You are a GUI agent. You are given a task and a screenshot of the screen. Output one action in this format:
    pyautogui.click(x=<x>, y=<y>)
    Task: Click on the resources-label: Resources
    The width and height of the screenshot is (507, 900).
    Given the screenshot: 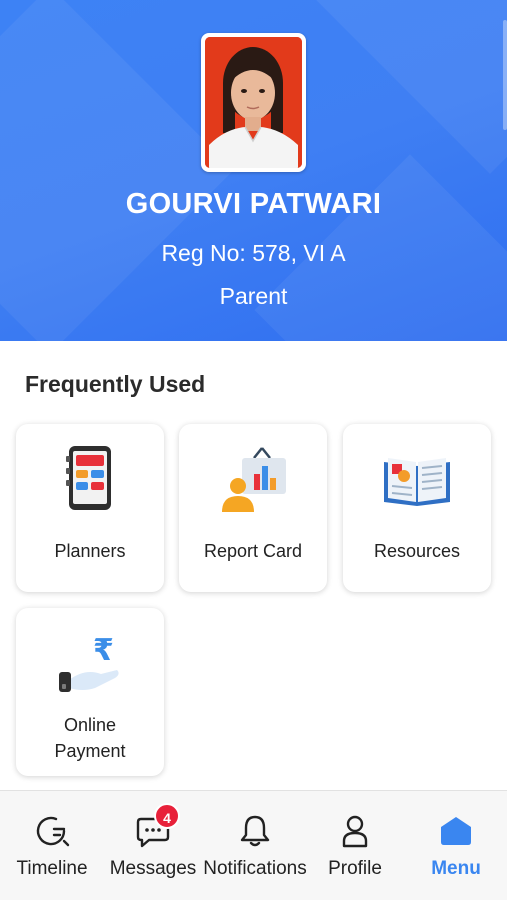 What is the action you would take?
    pyautogui.click(x=417, y=551)
    